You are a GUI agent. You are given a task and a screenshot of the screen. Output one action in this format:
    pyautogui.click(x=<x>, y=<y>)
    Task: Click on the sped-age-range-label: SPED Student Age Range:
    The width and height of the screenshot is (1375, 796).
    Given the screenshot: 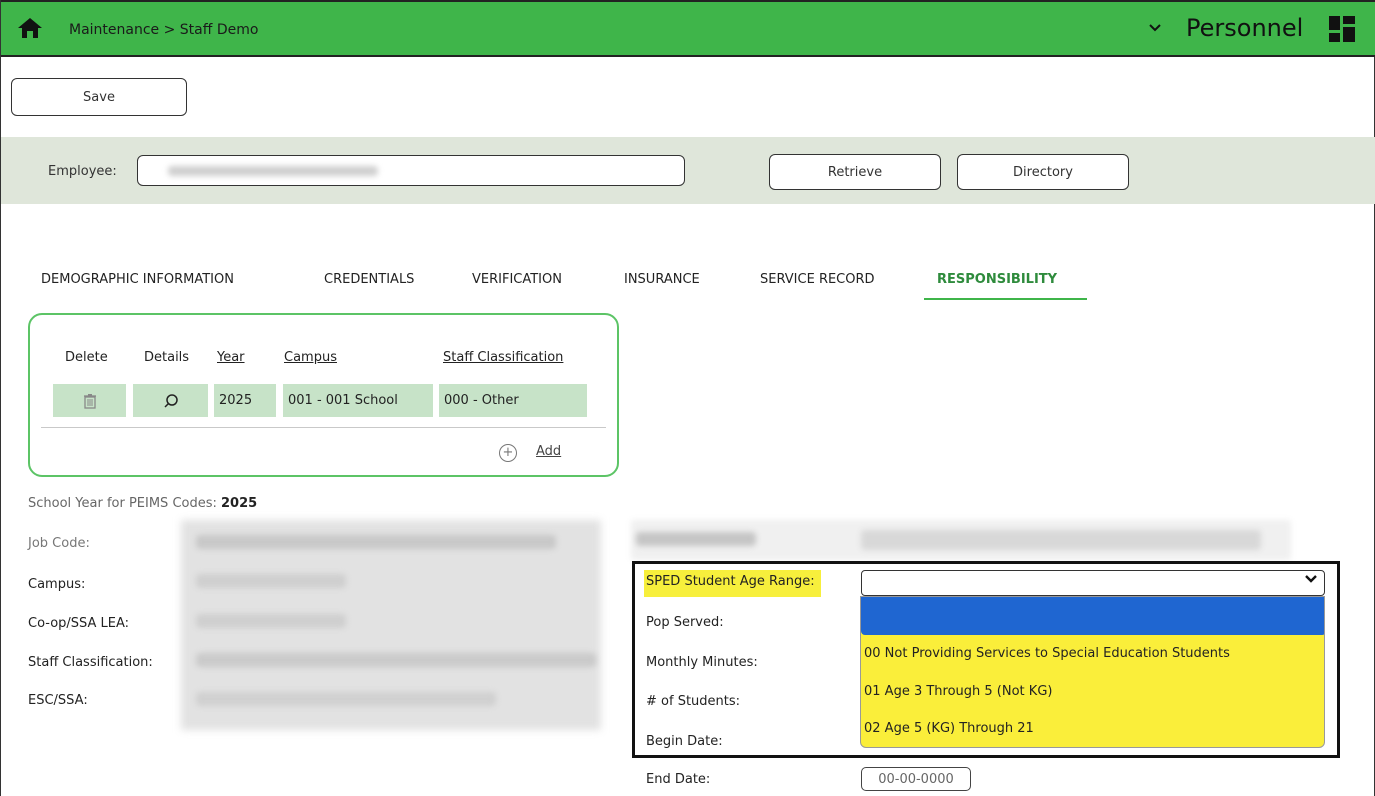 What is the action you would take?
    pyautogui.click(x=732, y=583)
    